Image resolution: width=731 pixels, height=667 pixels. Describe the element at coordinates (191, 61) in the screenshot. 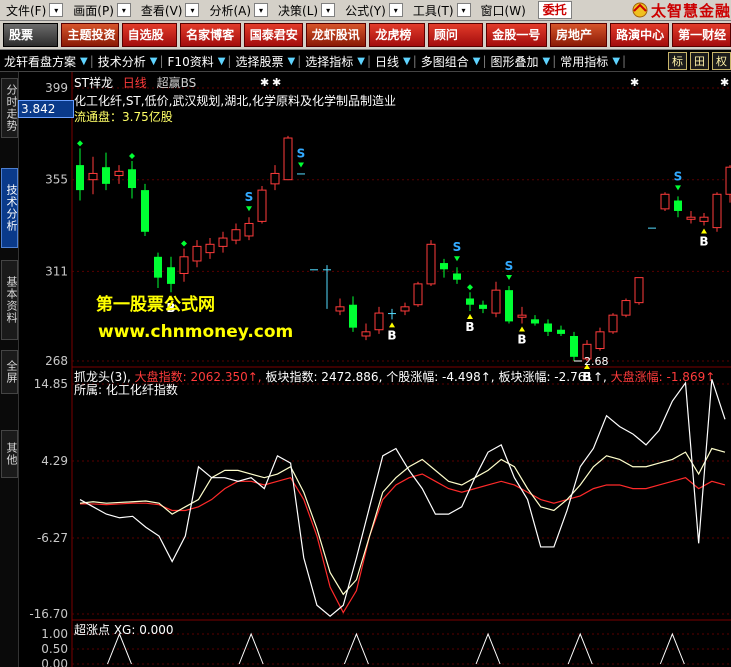

I see `subbar-item-2: F10资料` at that location.